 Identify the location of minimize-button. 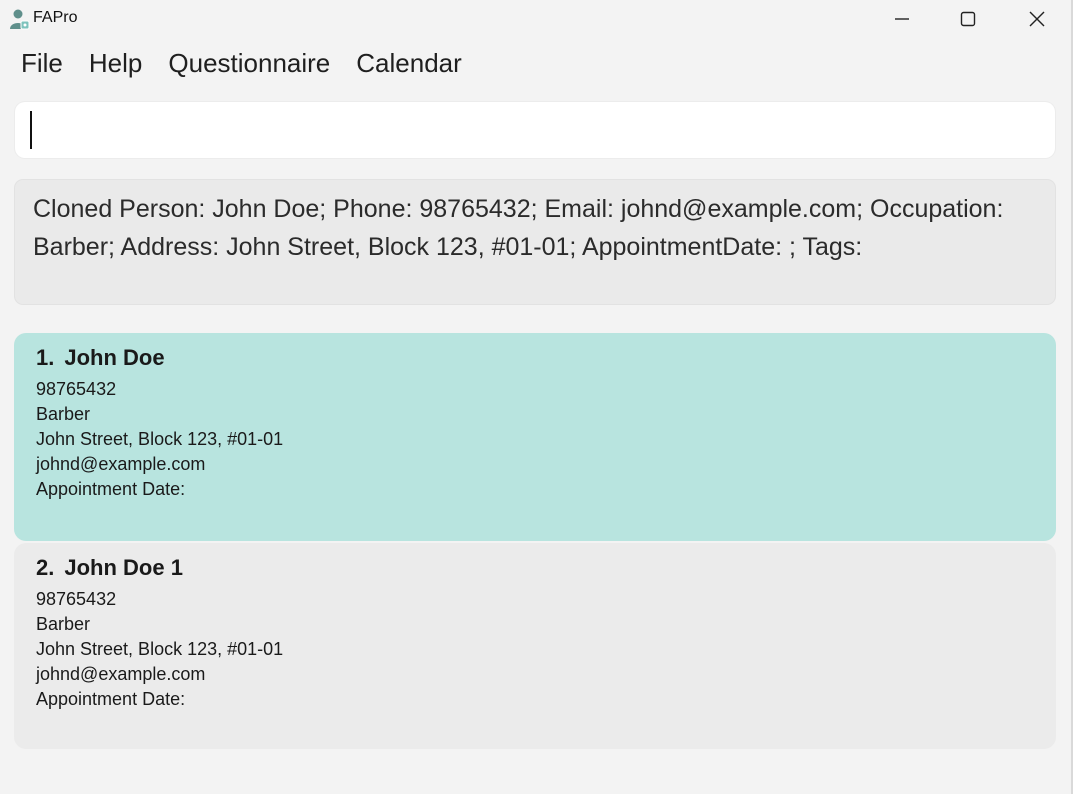
(902, 19).